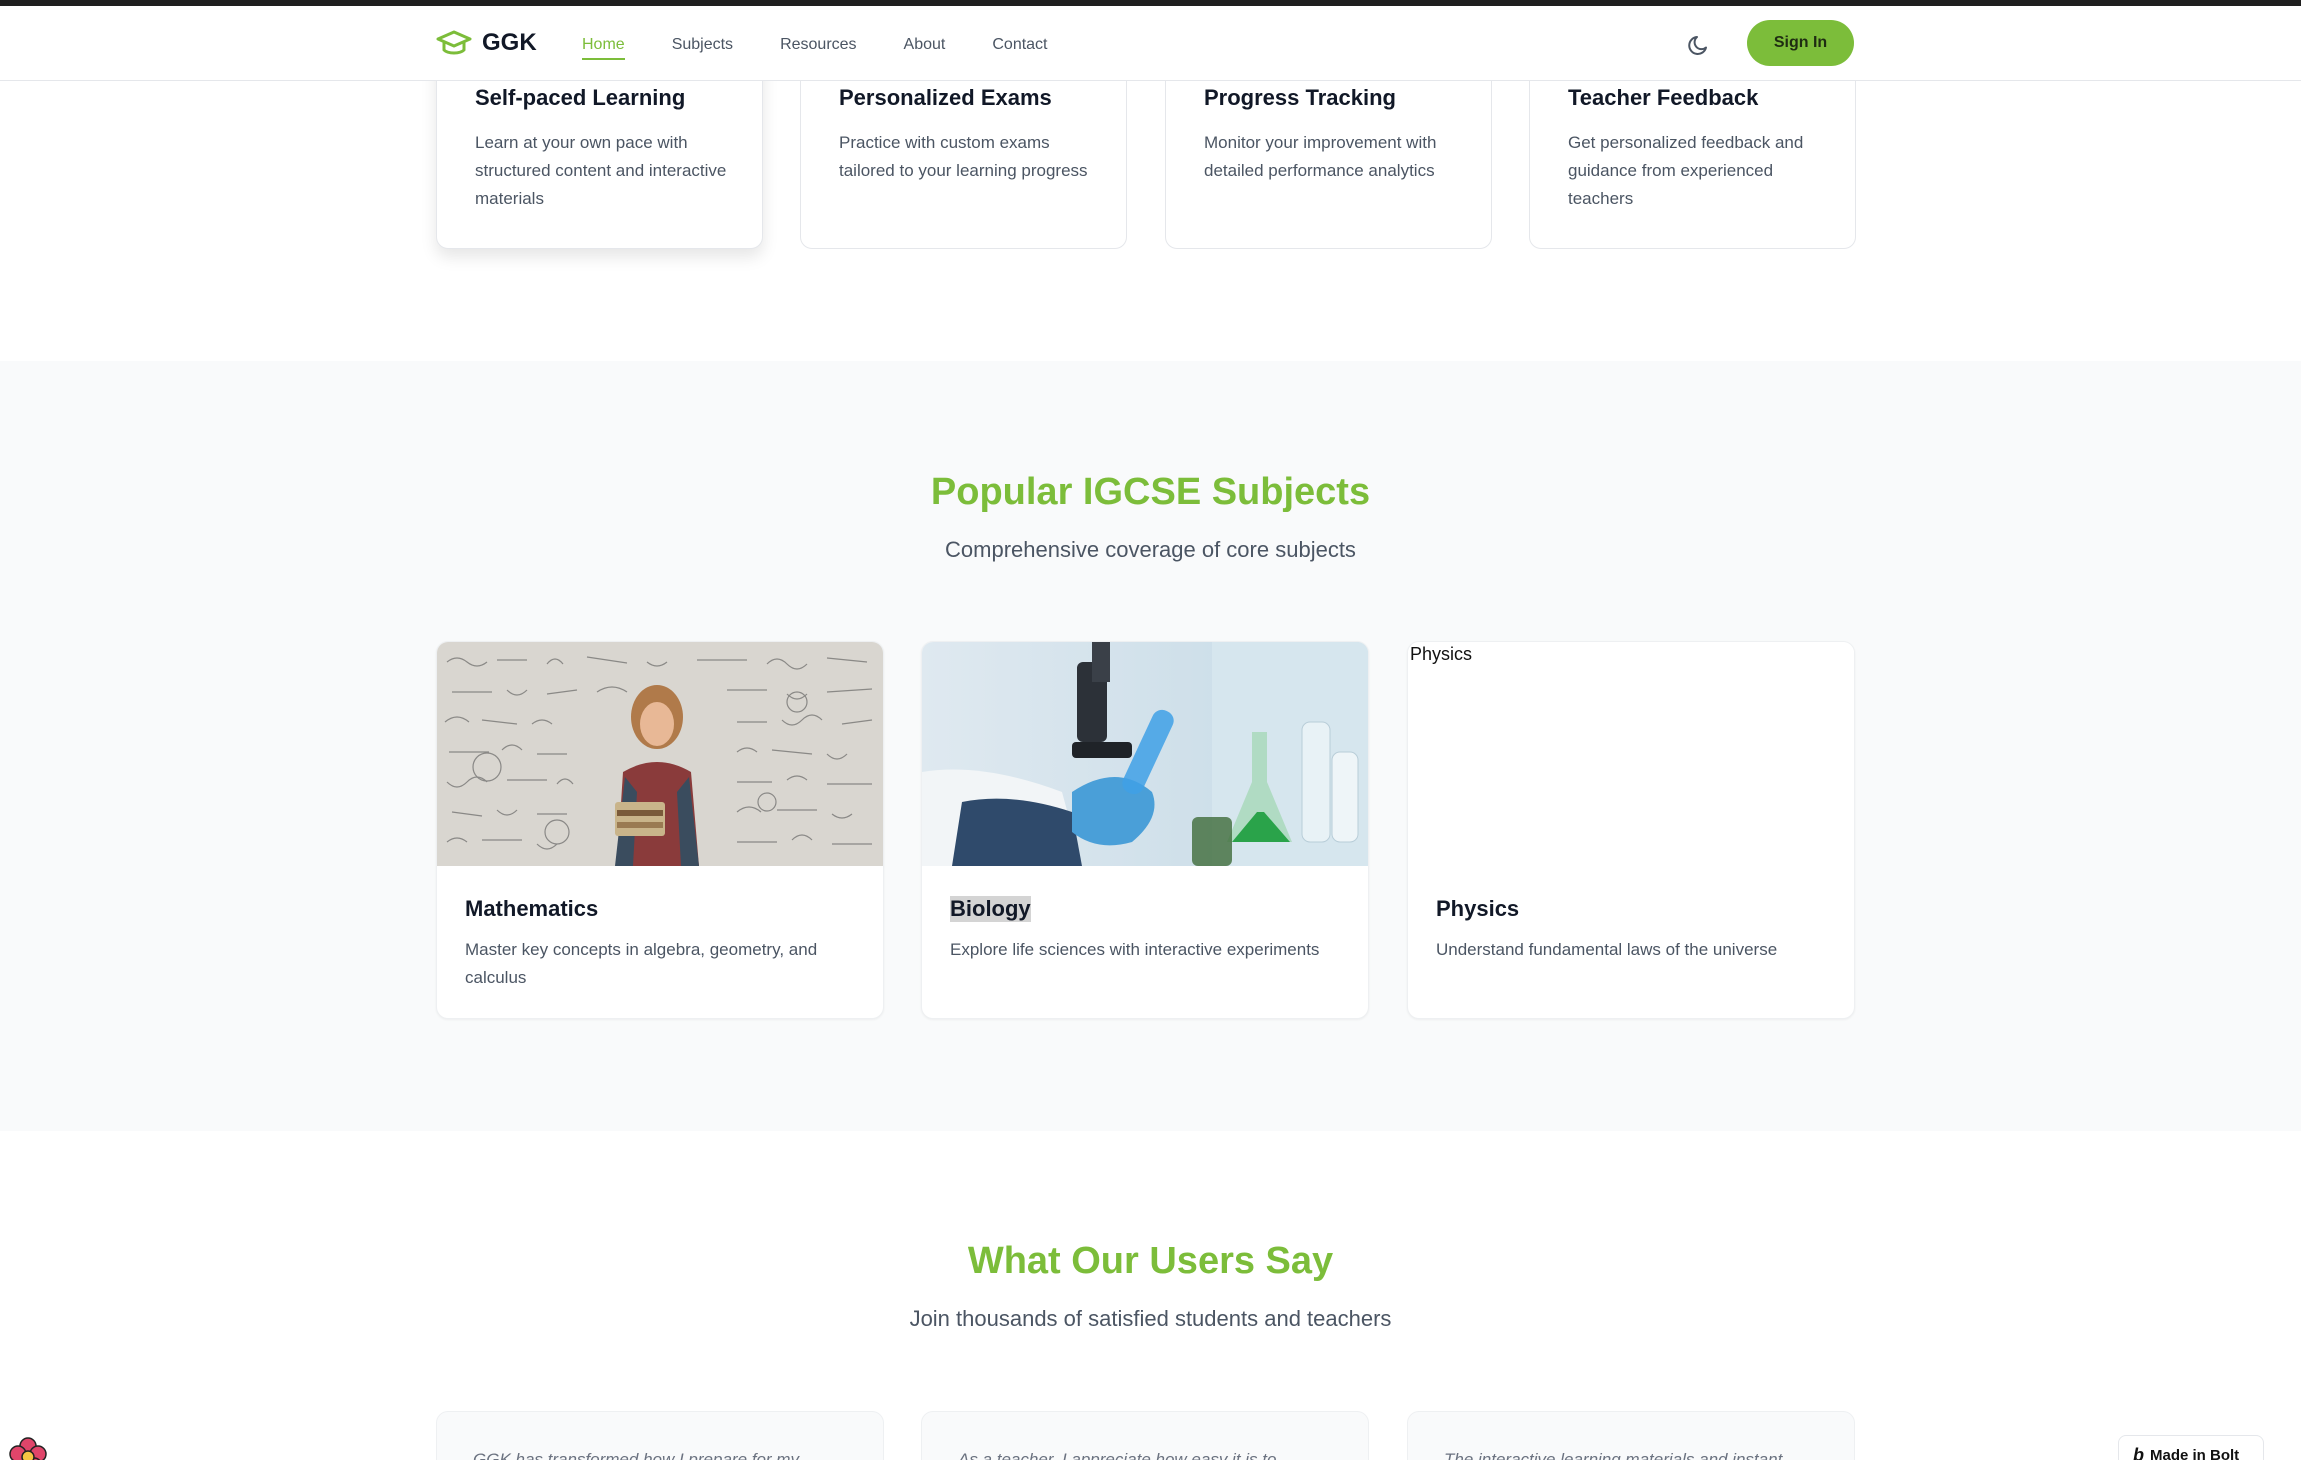 The width and height of the screenshot is (2301, 1460). I want to click on brand-logo: GGK, so click(486, 43).